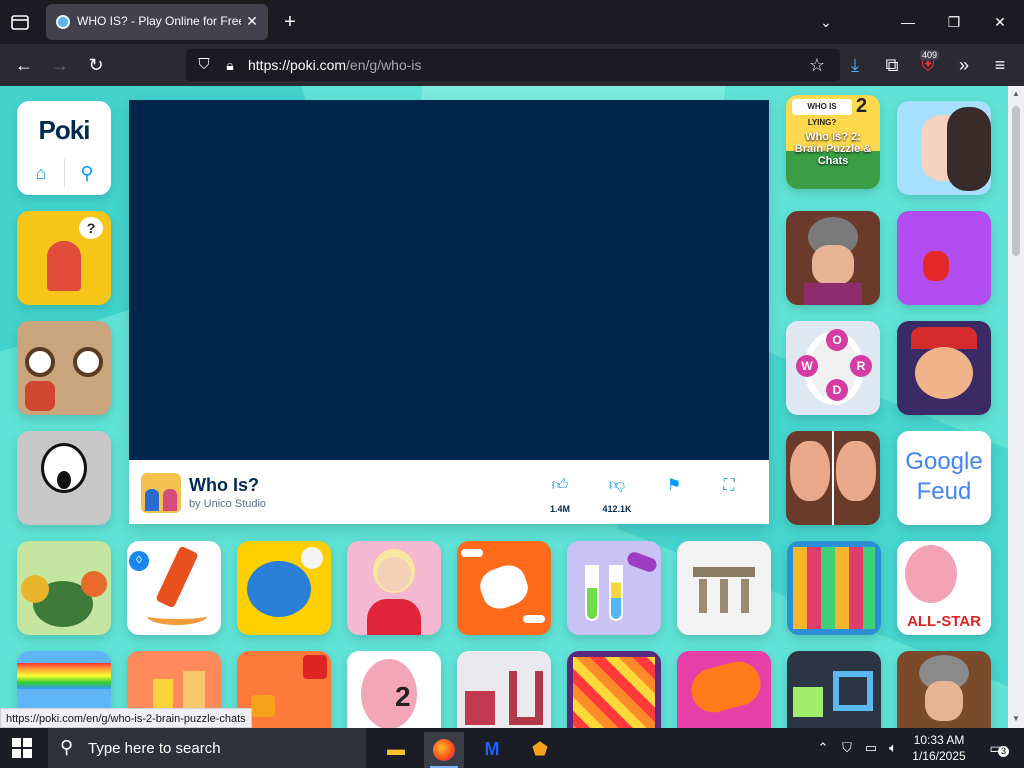 Image resolution: width=1024 pixels, height=768 pixels. What do you see at coordinates (908, 22) in the screenshot?
I see `minimize-icon: —` at bounding box center [908, 22].